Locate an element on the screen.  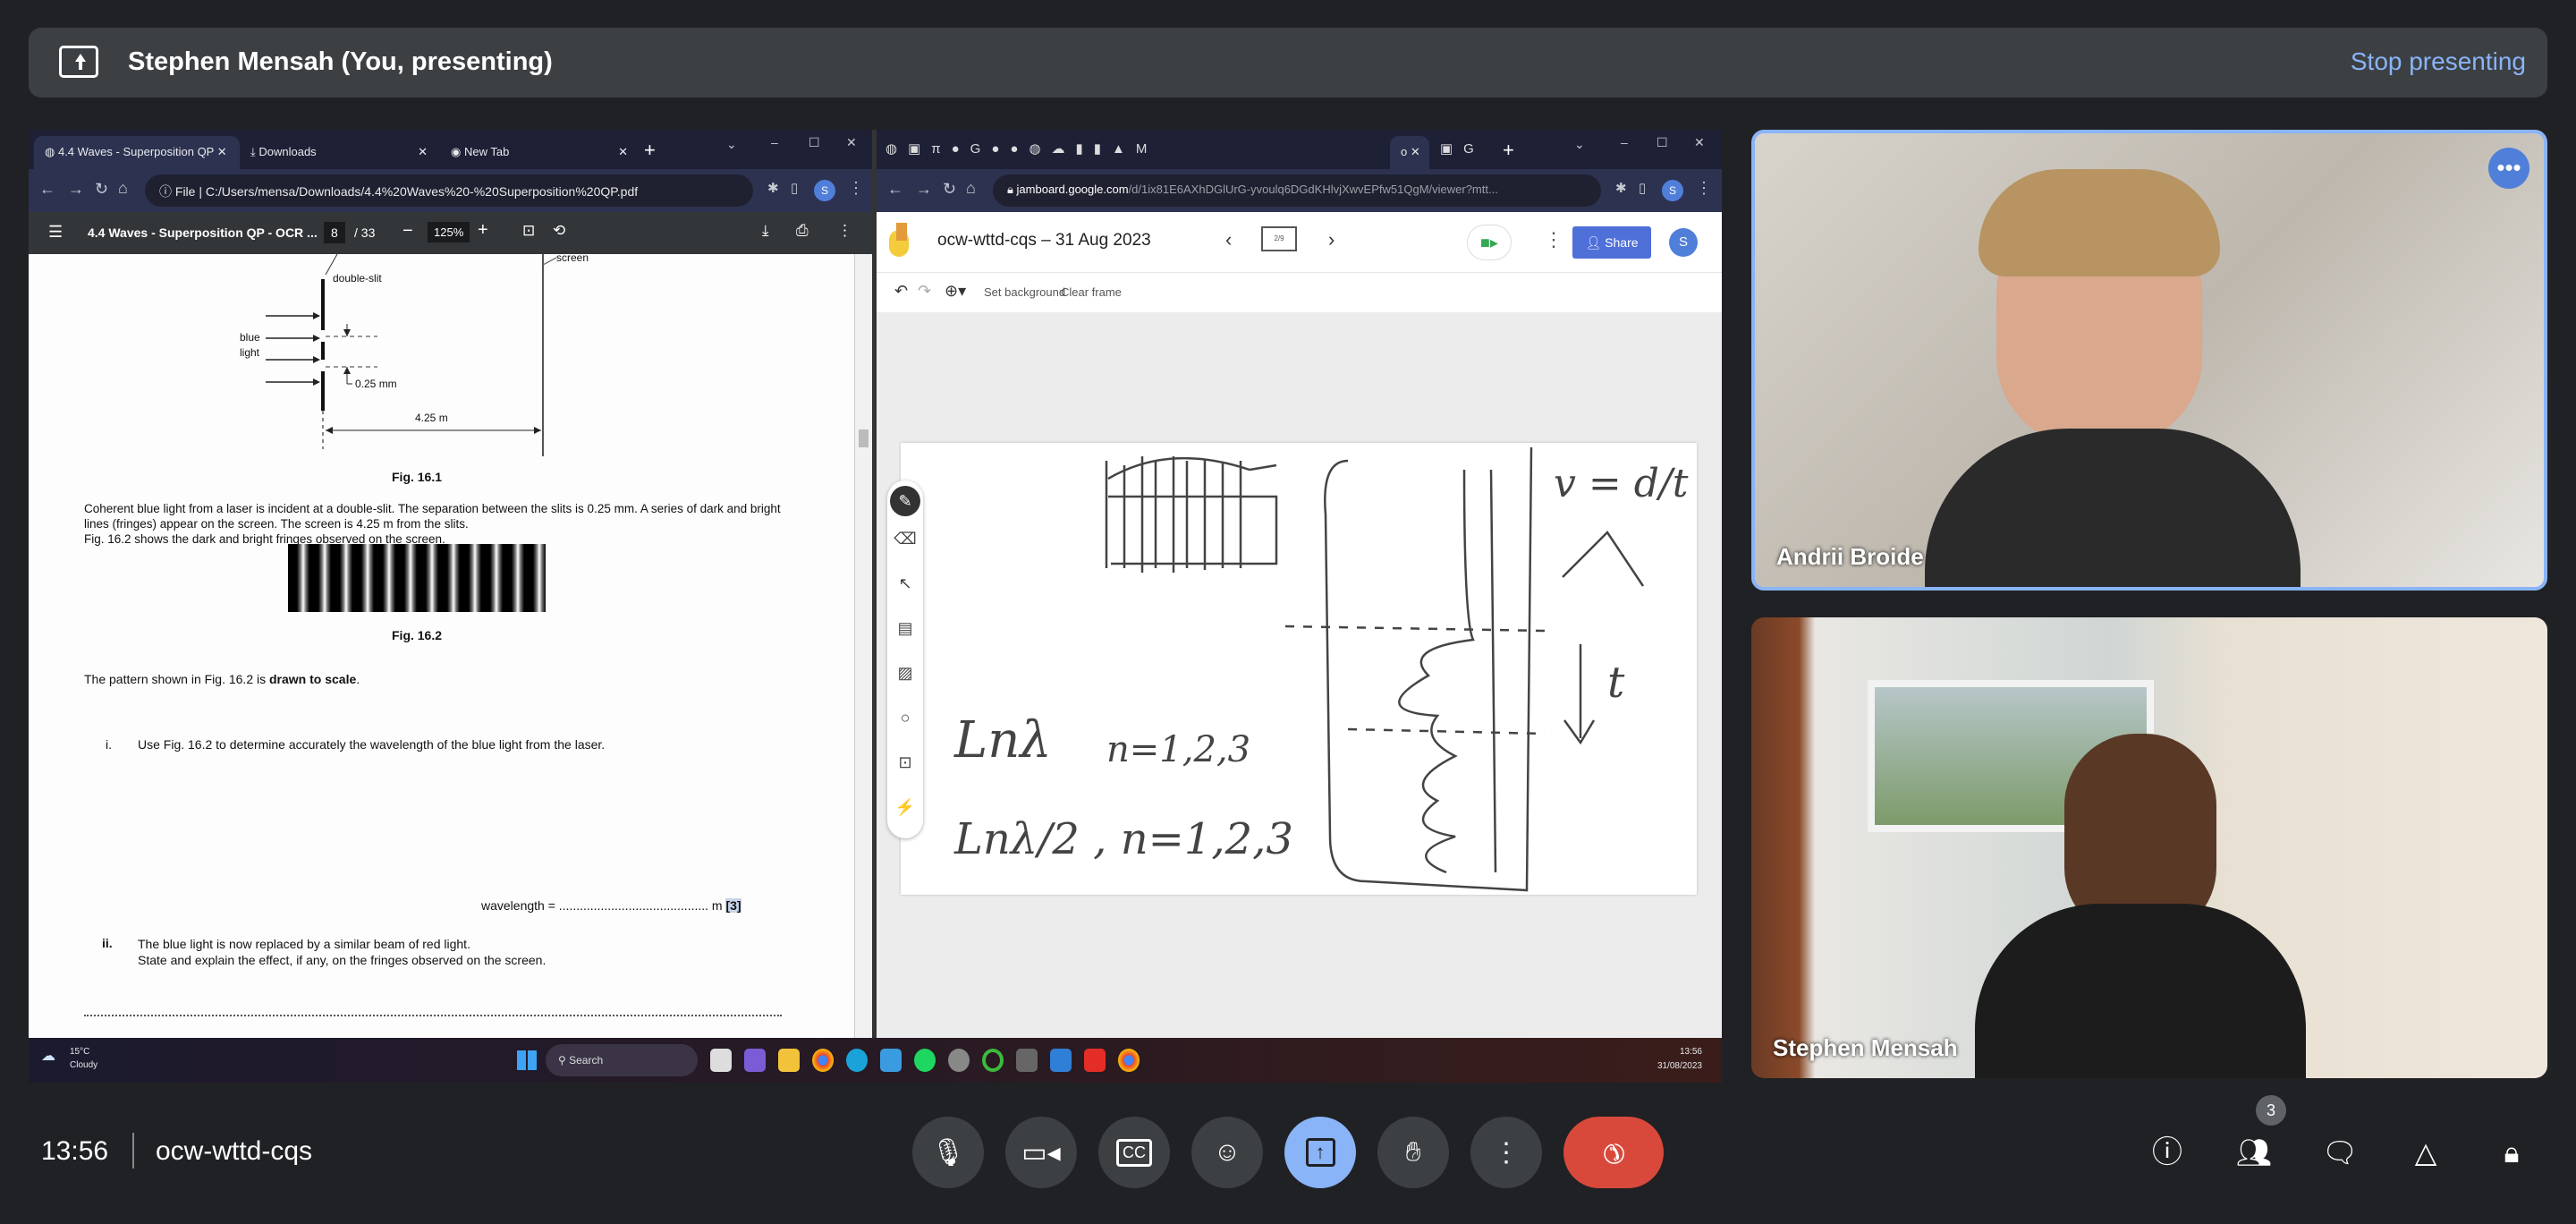
redo-icon: ↷ is located at coordinates (924, 291).